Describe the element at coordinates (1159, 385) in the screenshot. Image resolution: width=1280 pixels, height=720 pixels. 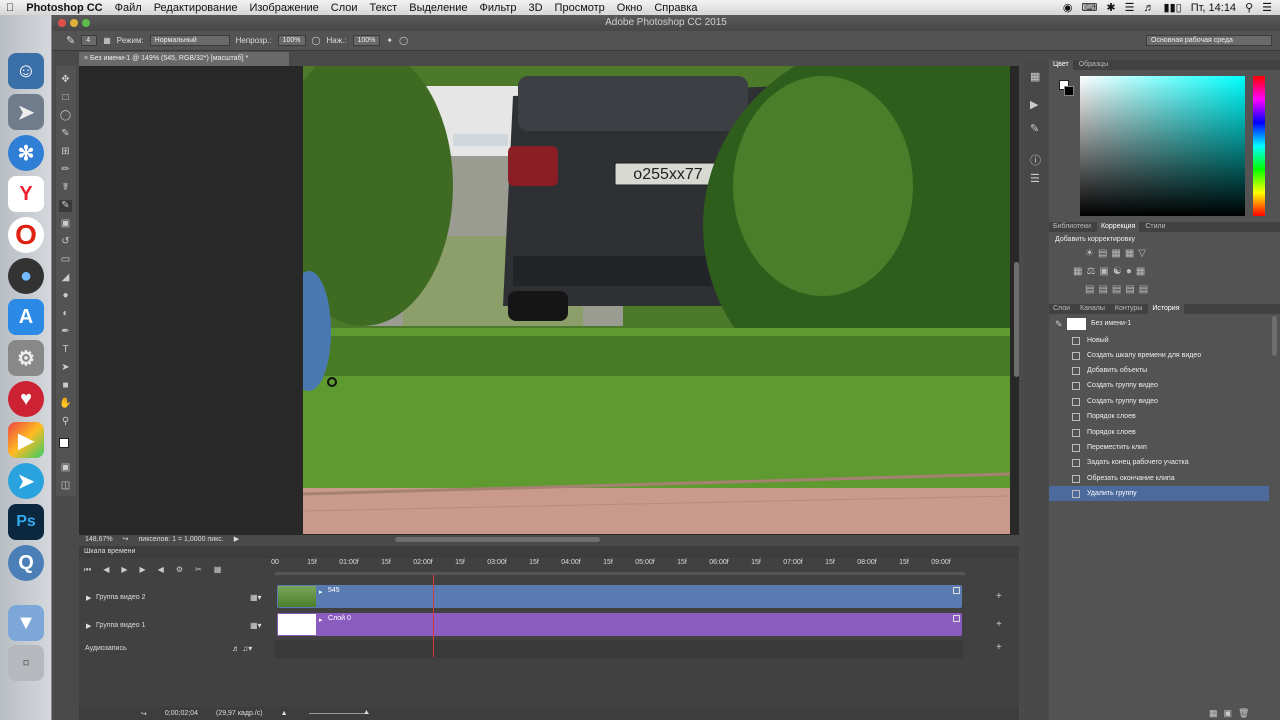
I see `history-item: Создать группу видео` at that location.